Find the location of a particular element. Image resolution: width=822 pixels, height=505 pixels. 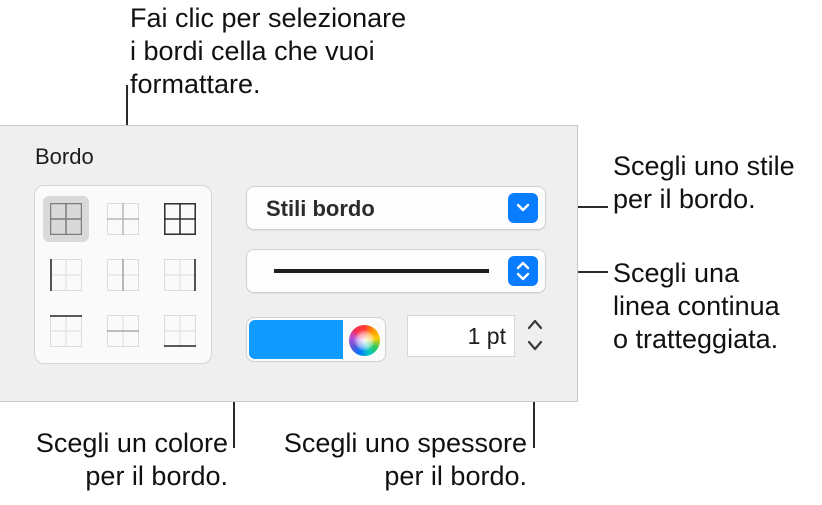

line-type-popup is located at coordinates (396, 271).